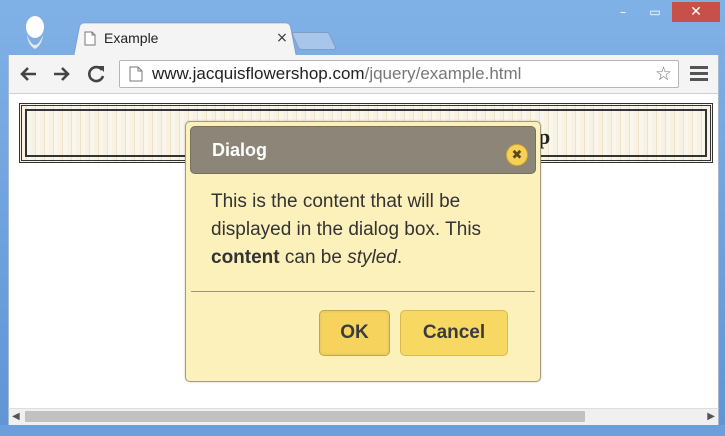 The width and height of the screenshot is (725, 436). Describe the element at coordinates (663, 74) in the screenshot. I see `bookmark-star-icon: ☆` at that location.